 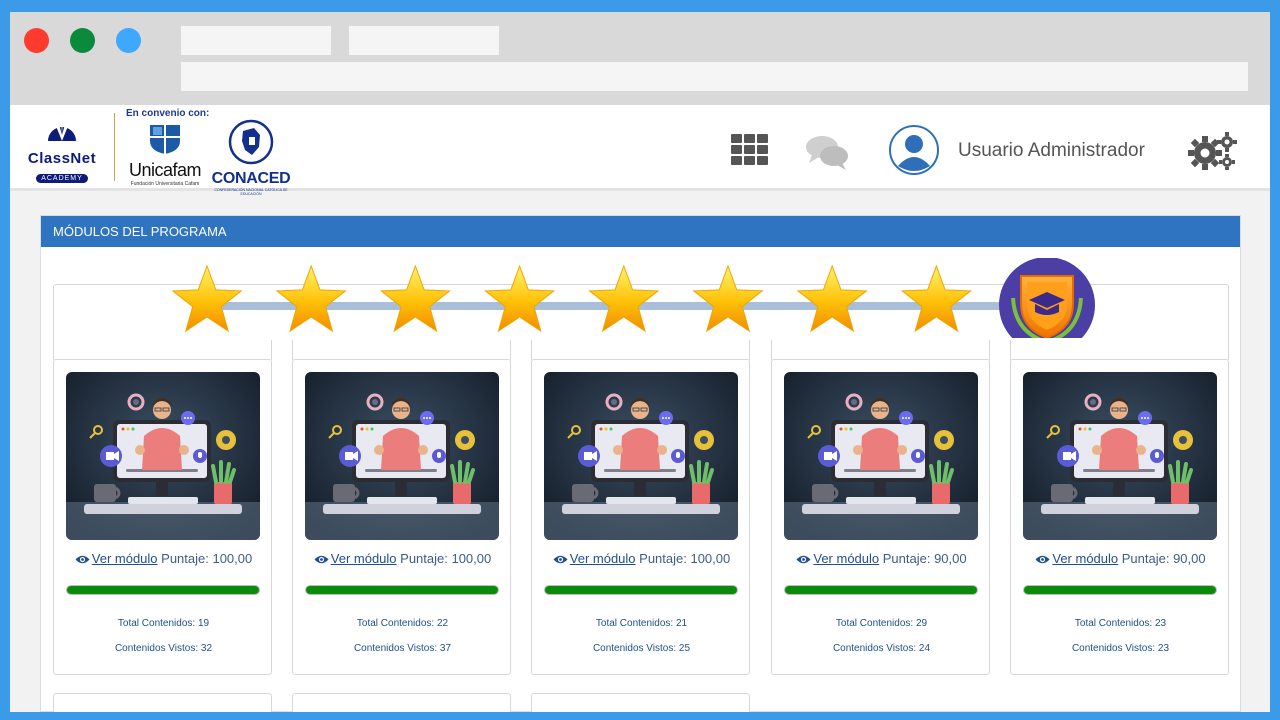 What do you see at coordinates (163, 648) in the screenshot?
I see `seen-contents: Contenidos Vistos: 32` at bounding box center [163, 648].